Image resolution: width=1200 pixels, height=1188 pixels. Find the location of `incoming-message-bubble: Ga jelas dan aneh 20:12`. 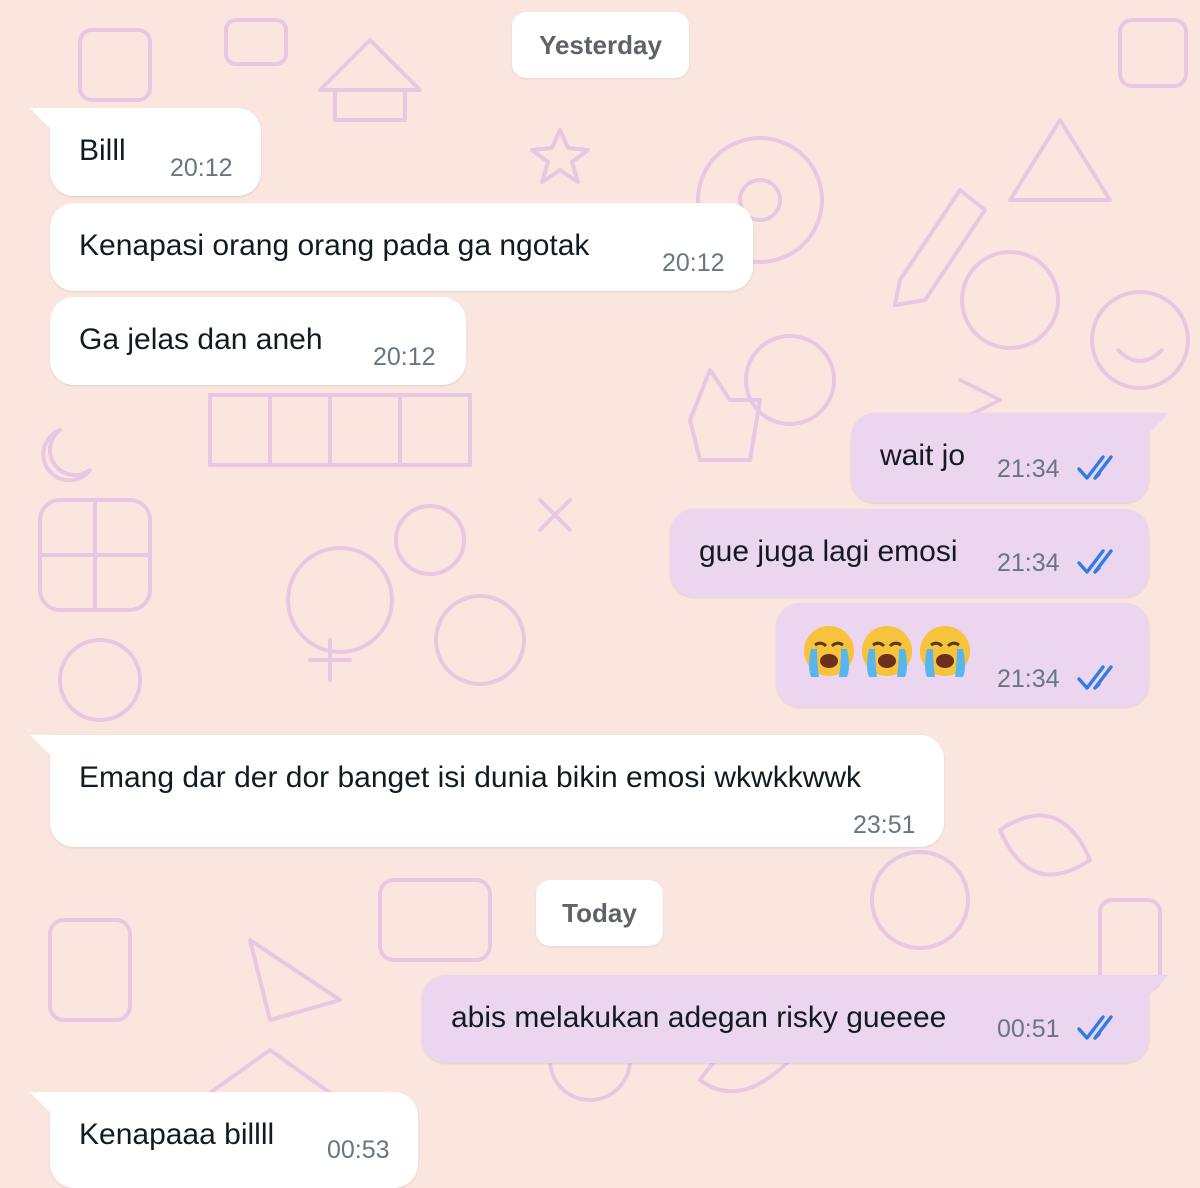

incoming-message-bubble: Ga jelas dan aneh 20:12 is located at coordinates (258, 341).